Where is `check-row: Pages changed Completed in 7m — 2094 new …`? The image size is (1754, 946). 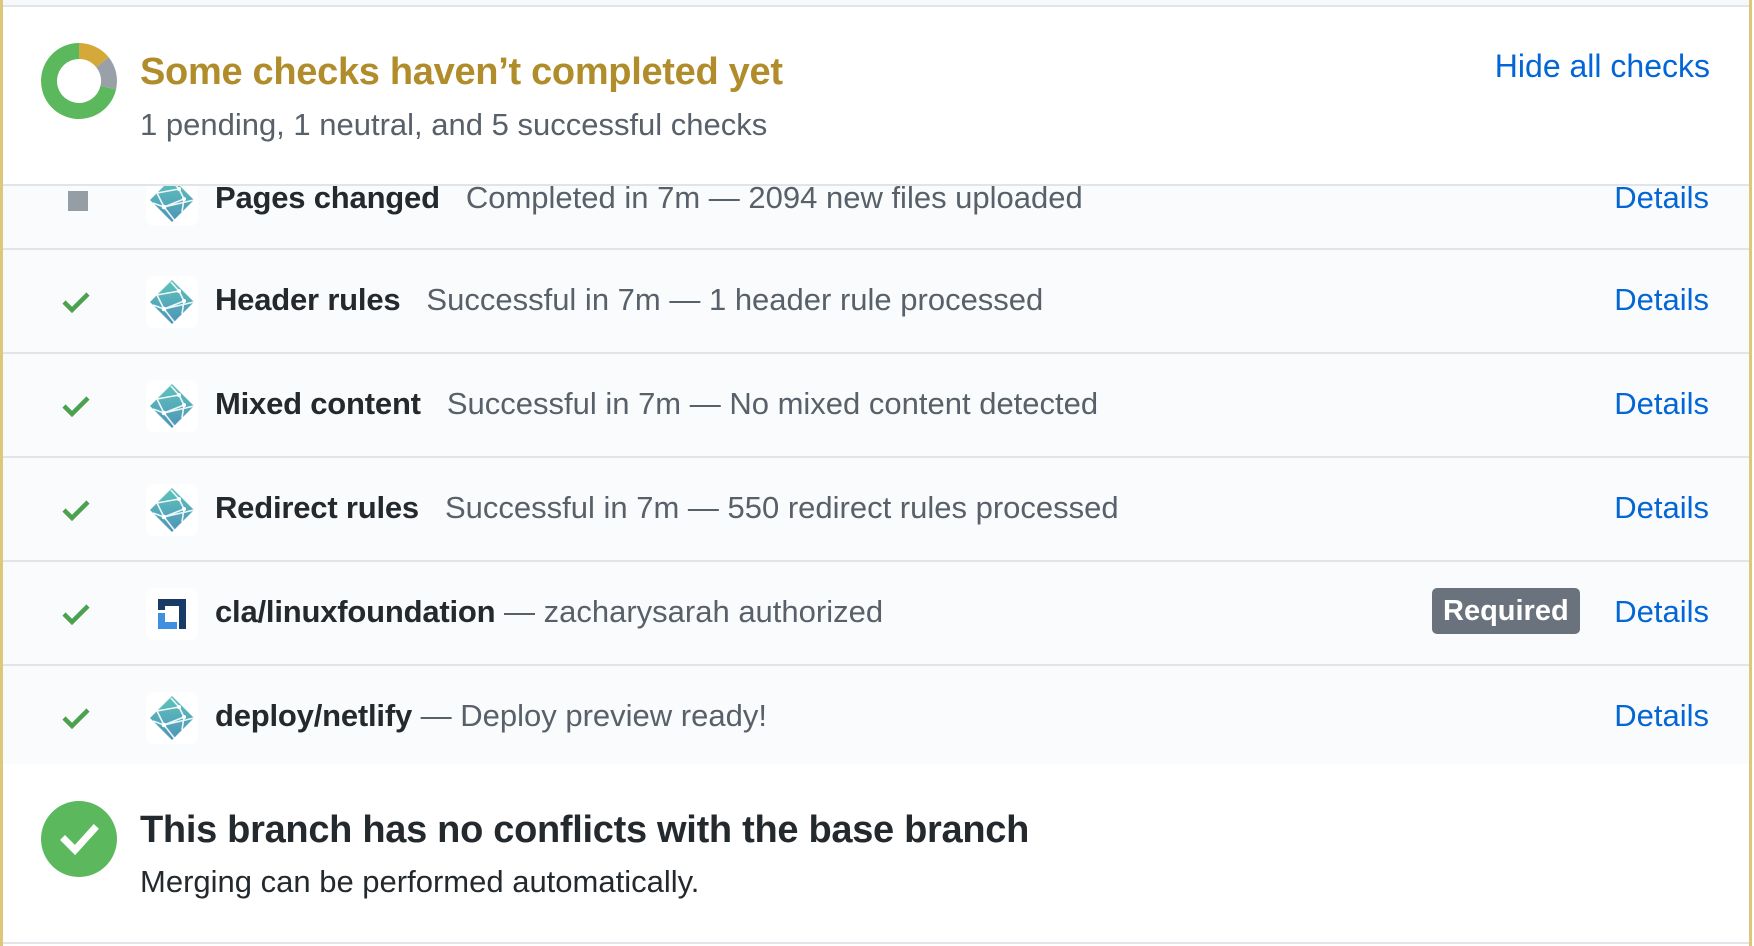 check-row: Pages changed Completed in 7m — 2094 new … is located at coordinates (876, 218).